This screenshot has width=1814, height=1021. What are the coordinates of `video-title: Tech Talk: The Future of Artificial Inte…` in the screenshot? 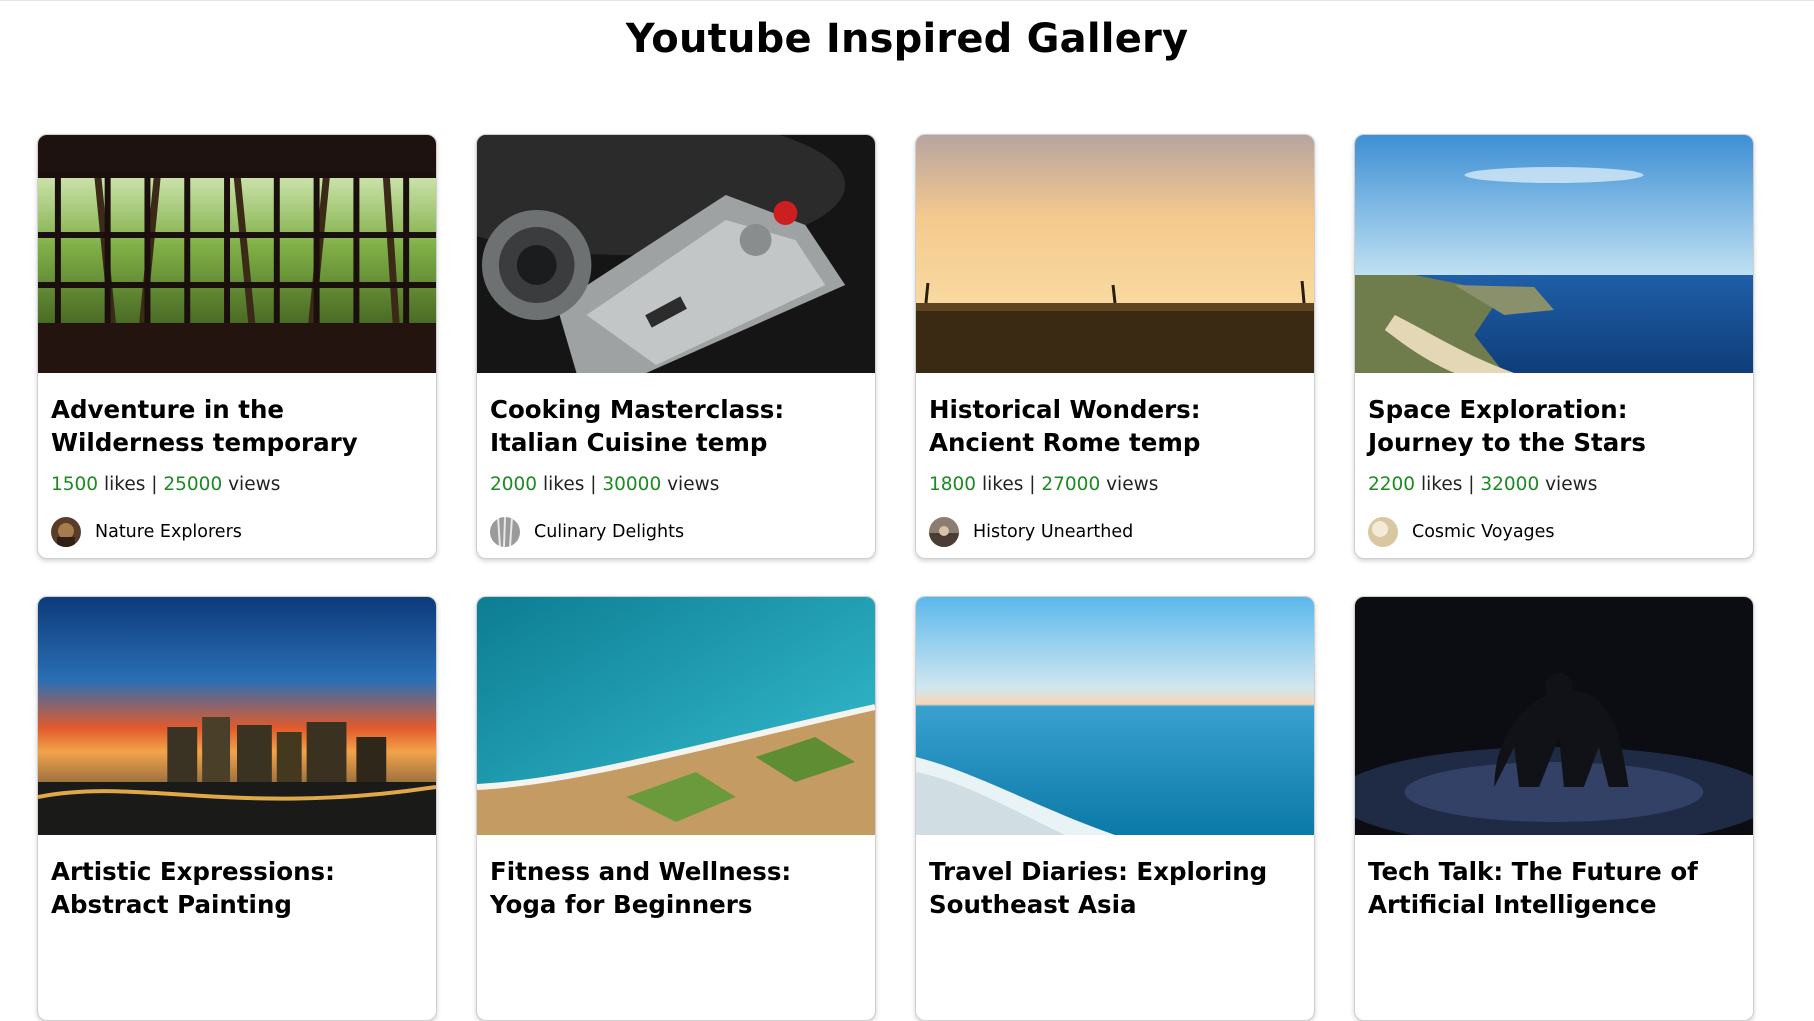 It's located at (1554, 888).